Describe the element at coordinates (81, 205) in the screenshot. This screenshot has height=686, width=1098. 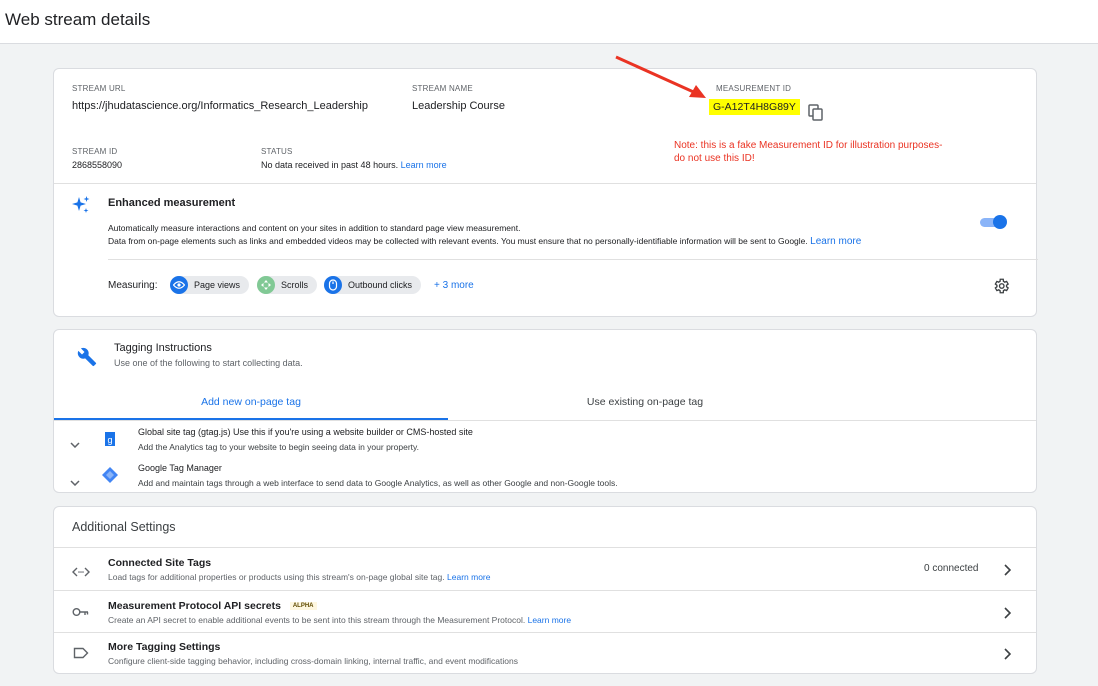
I see `sparkle-icon` at that location.